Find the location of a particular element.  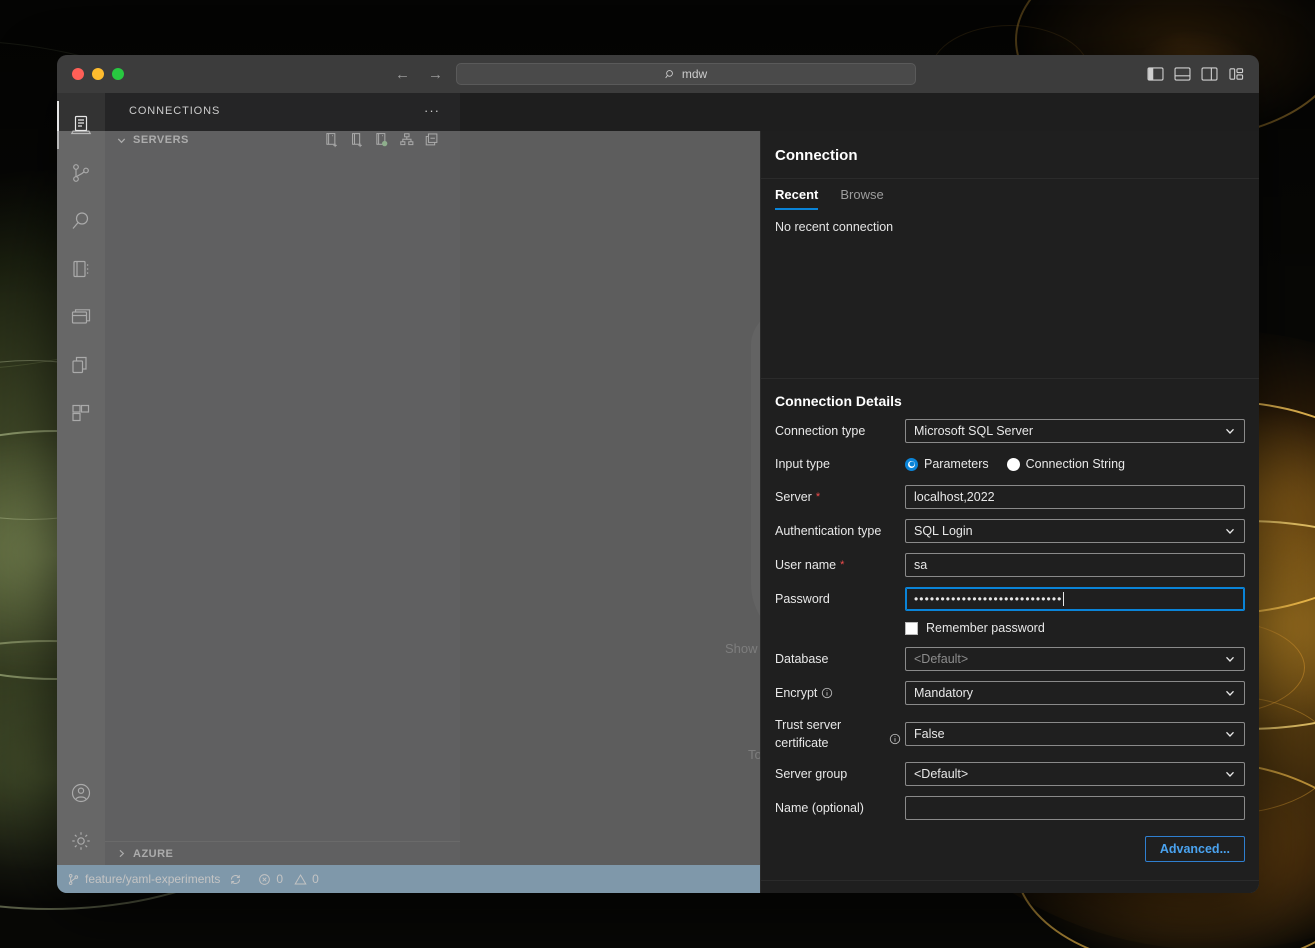

user-name-value: sa is located at coordinates (921, 565).